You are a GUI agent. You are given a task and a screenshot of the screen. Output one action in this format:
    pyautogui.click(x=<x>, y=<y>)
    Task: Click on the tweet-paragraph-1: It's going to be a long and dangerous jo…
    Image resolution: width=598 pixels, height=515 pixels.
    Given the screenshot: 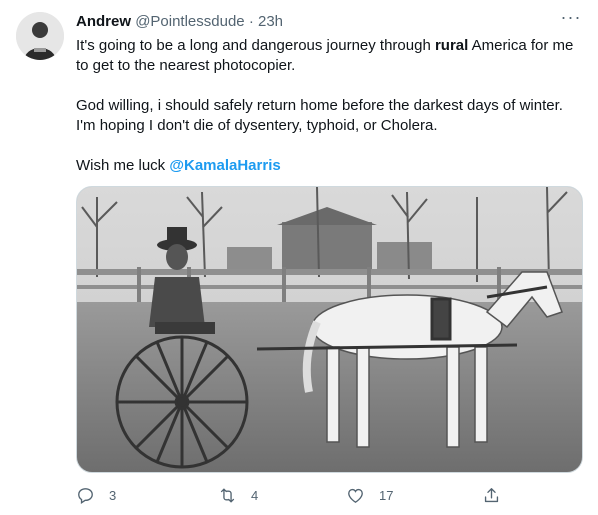 What is the action you would take?
    pyautogui.click(x=329, y=56)
    